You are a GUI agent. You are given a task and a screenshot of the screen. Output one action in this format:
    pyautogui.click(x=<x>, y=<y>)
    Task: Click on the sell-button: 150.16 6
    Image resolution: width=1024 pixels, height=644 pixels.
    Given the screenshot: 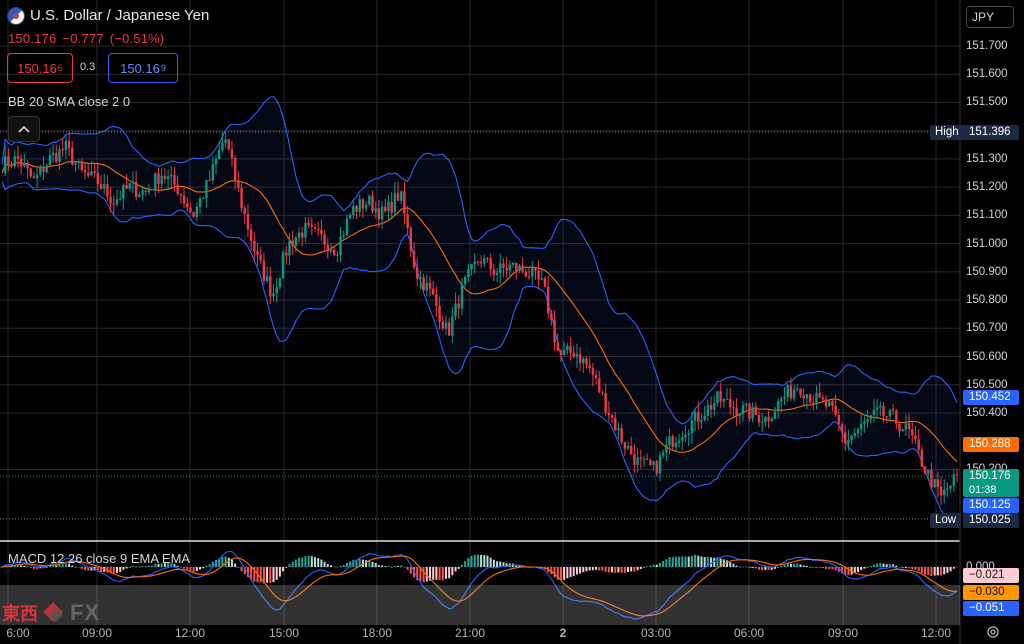 What is the action you would take?
    pyautogui.click(x=40, y=68)
    